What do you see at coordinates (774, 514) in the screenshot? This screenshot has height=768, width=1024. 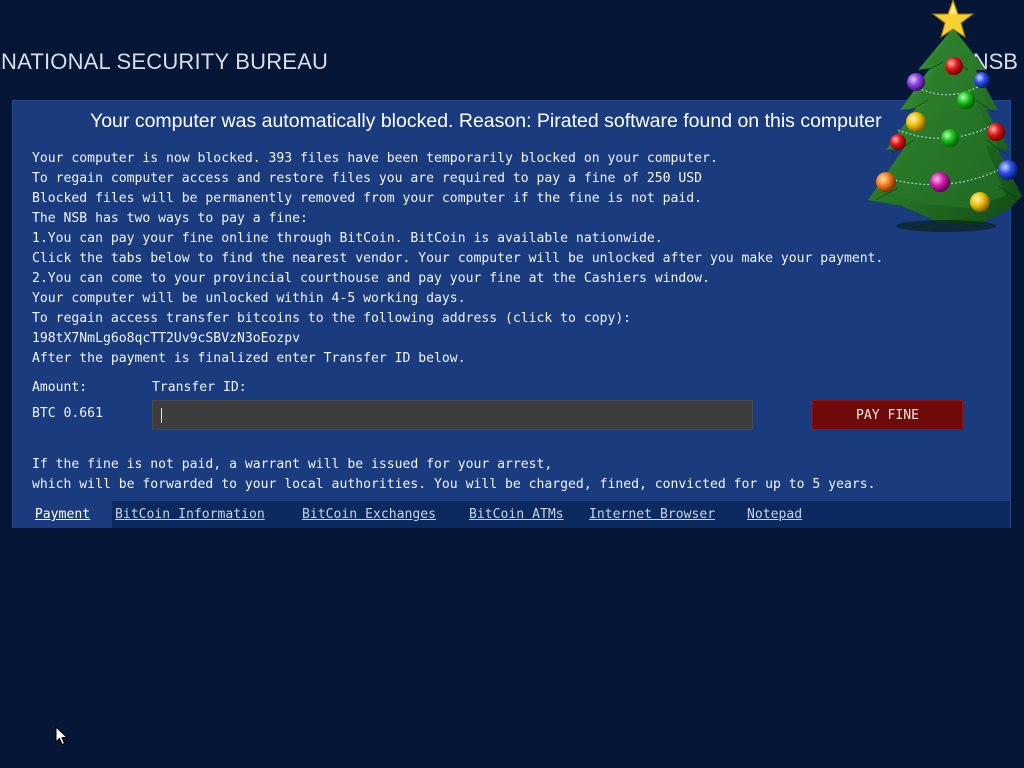 I see `tab-notepad: Notepad` at bounding box center [774, 514].